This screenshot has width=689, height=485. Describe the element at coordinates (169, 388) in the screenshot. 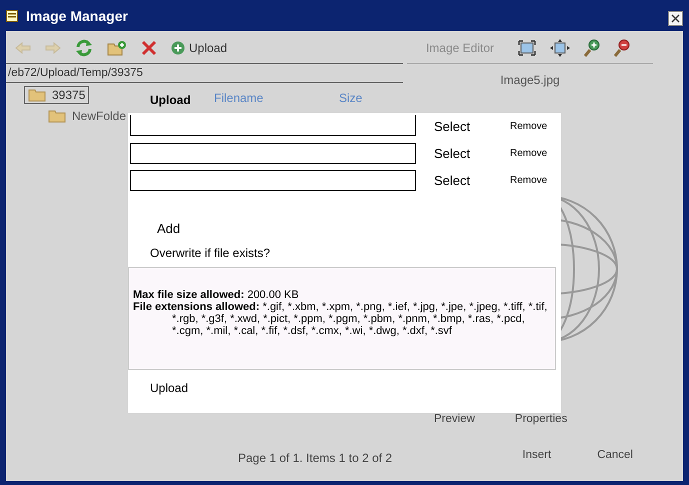

I see `upload-submit-button: Upload` at that location.